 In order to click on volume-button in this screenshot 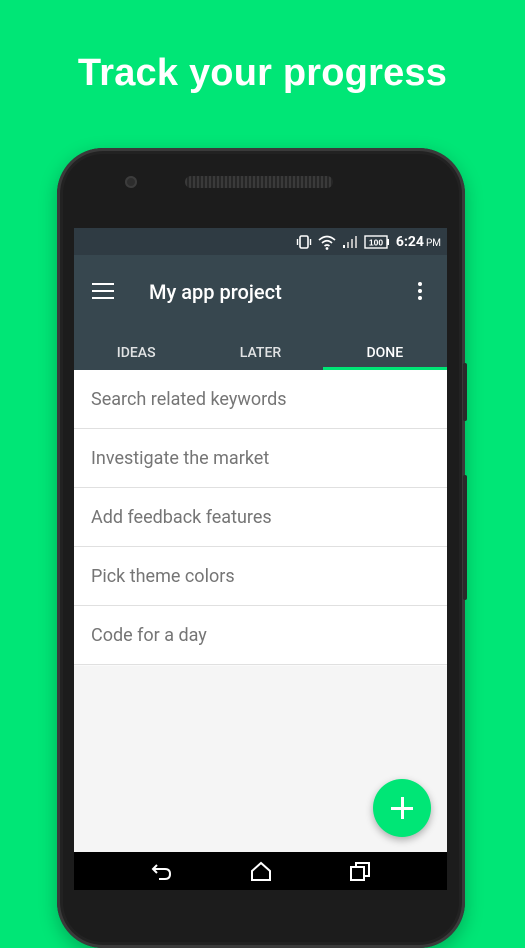, I will do `click(465, 392)`.